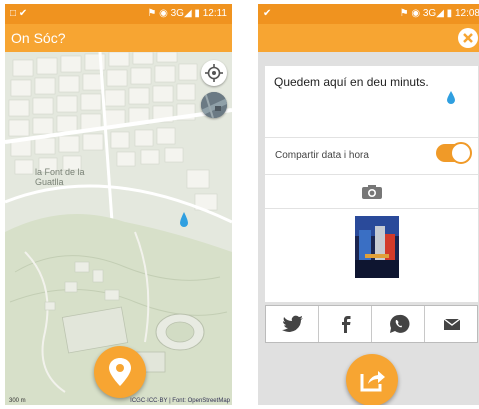  I want to click on map-area-label: la Font de la Guatlla, so click(60, 177).